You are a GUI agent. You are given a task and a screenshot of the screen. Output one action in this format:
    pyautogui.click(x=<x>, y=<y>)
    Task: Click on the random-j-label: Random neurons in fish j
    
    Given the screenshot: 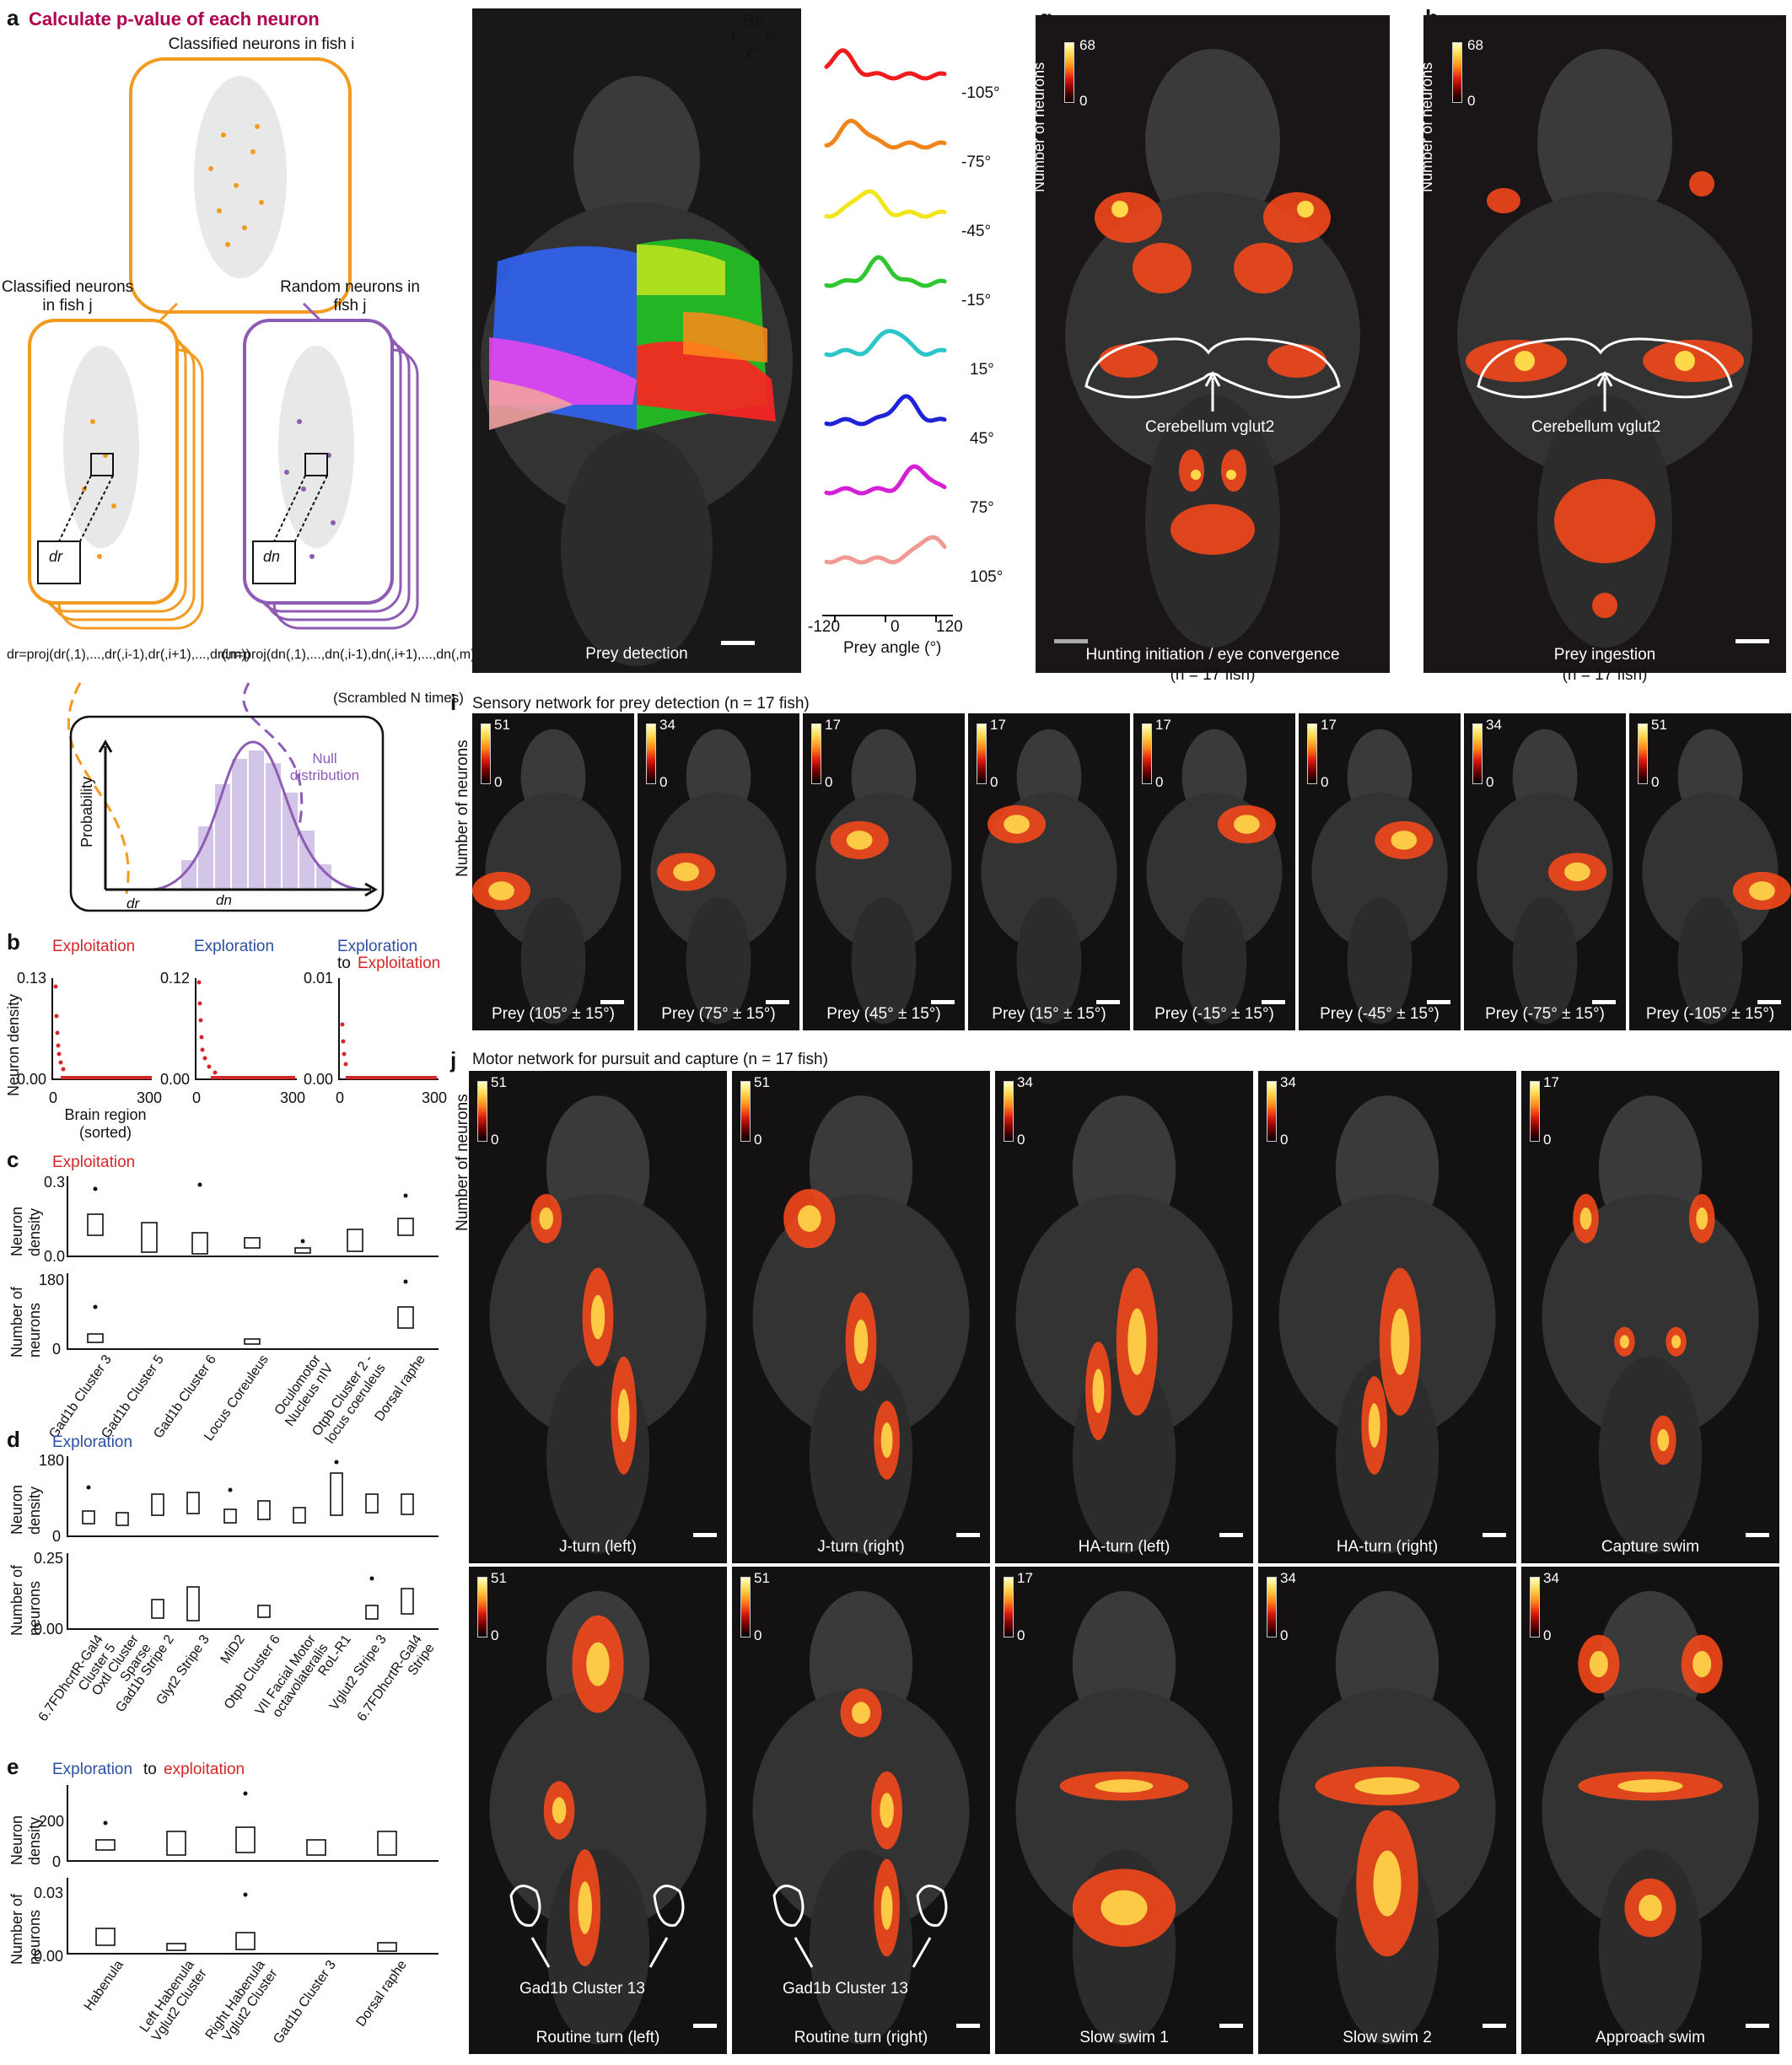 What is the action you would take?
    pyautogui.click(x=350, y=296)
    